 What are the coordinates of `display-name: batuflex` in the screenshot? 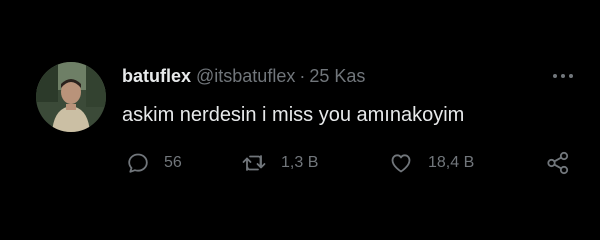 It's located at (156, 76).